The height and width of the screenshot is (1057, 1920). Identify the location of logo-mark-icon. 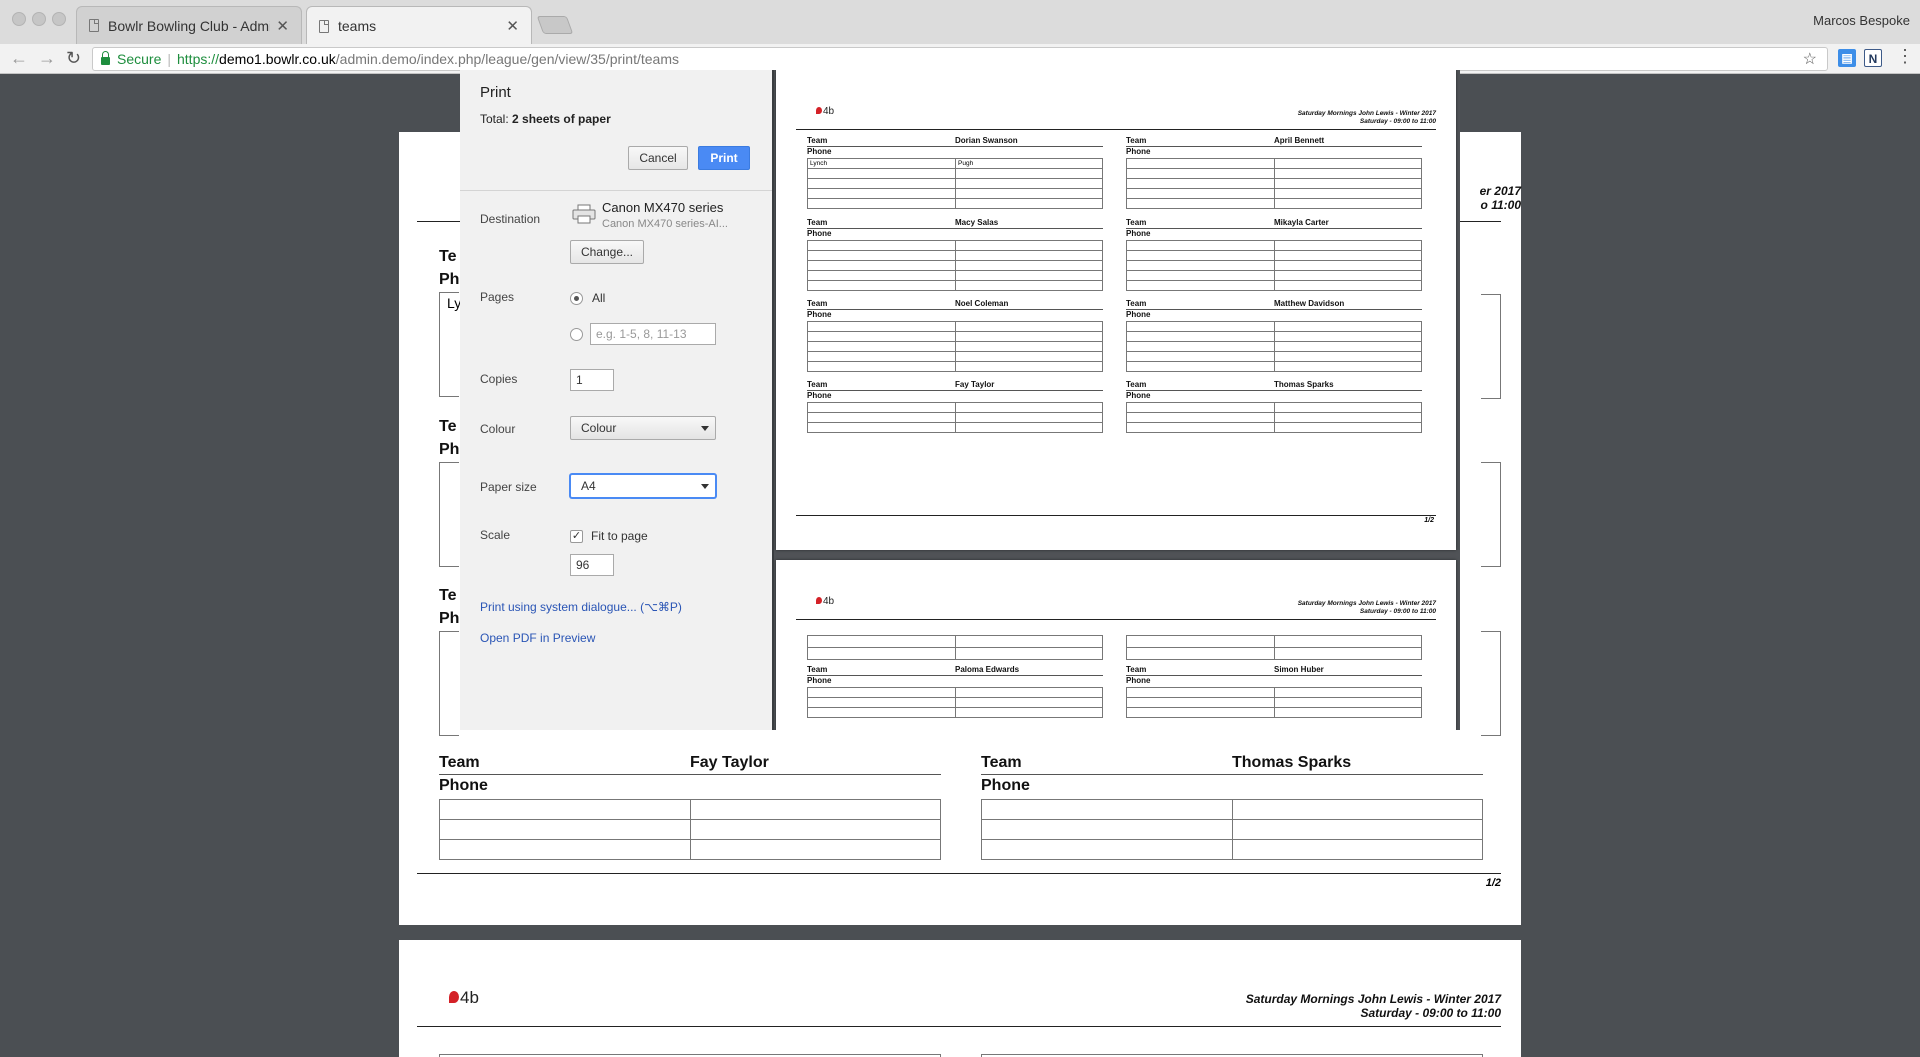
(819, 600).